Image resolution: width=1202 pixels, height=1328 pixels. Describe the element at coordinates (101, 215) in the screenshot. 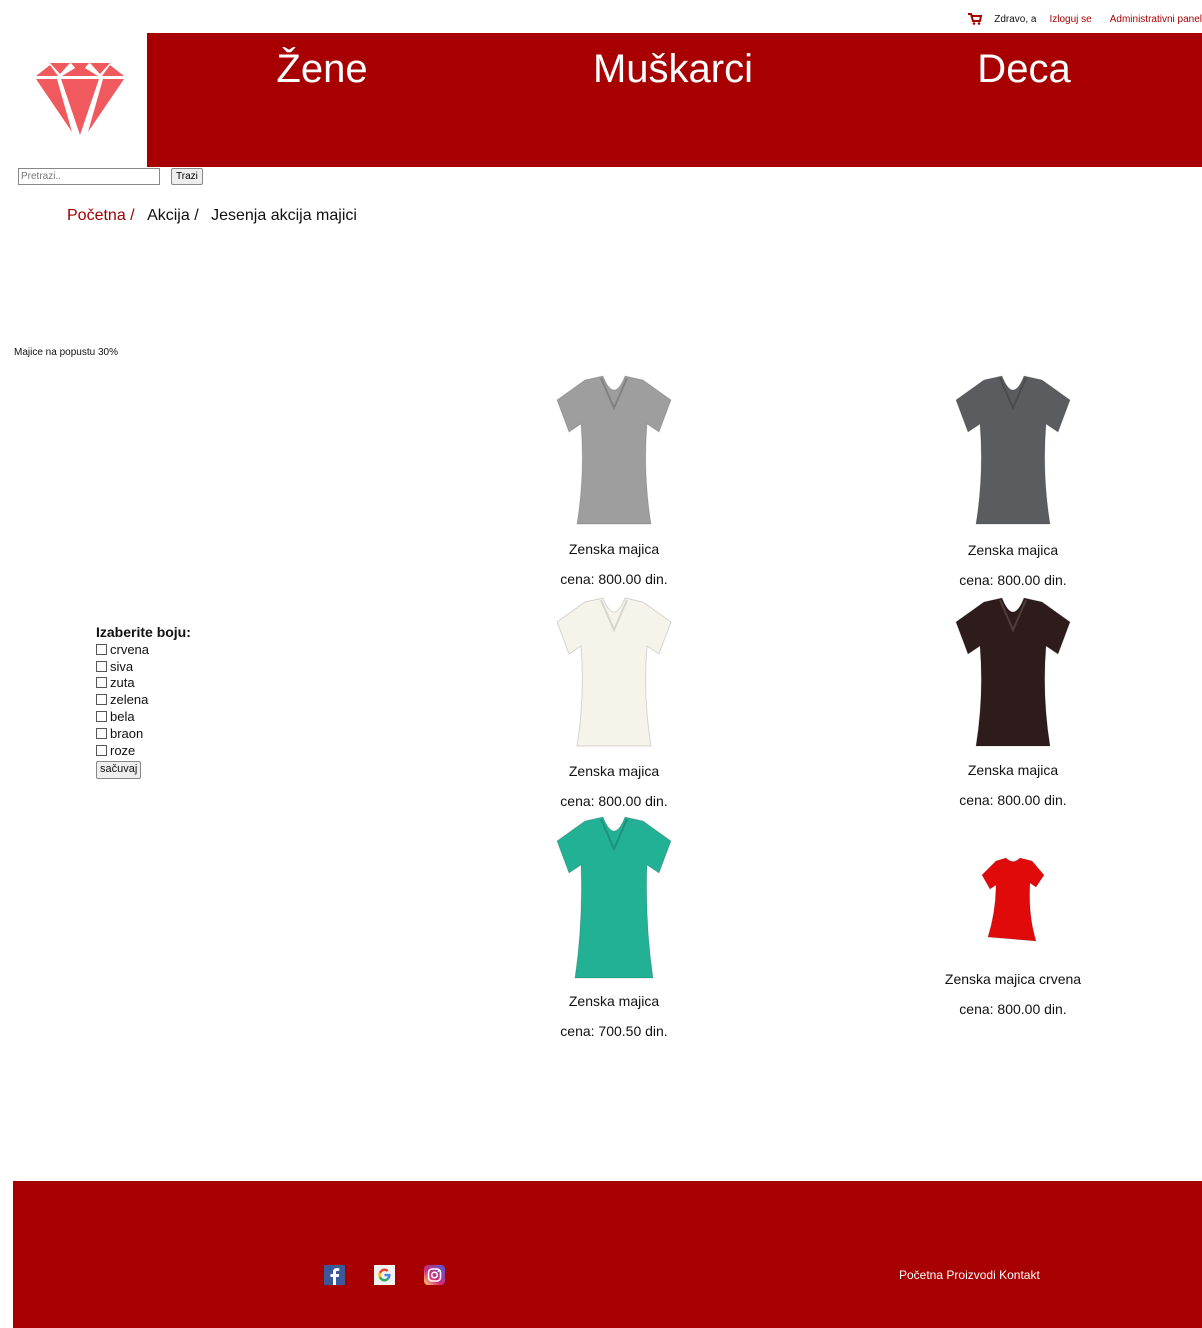

I see `breadcrumb-home: Početna /` at that location.